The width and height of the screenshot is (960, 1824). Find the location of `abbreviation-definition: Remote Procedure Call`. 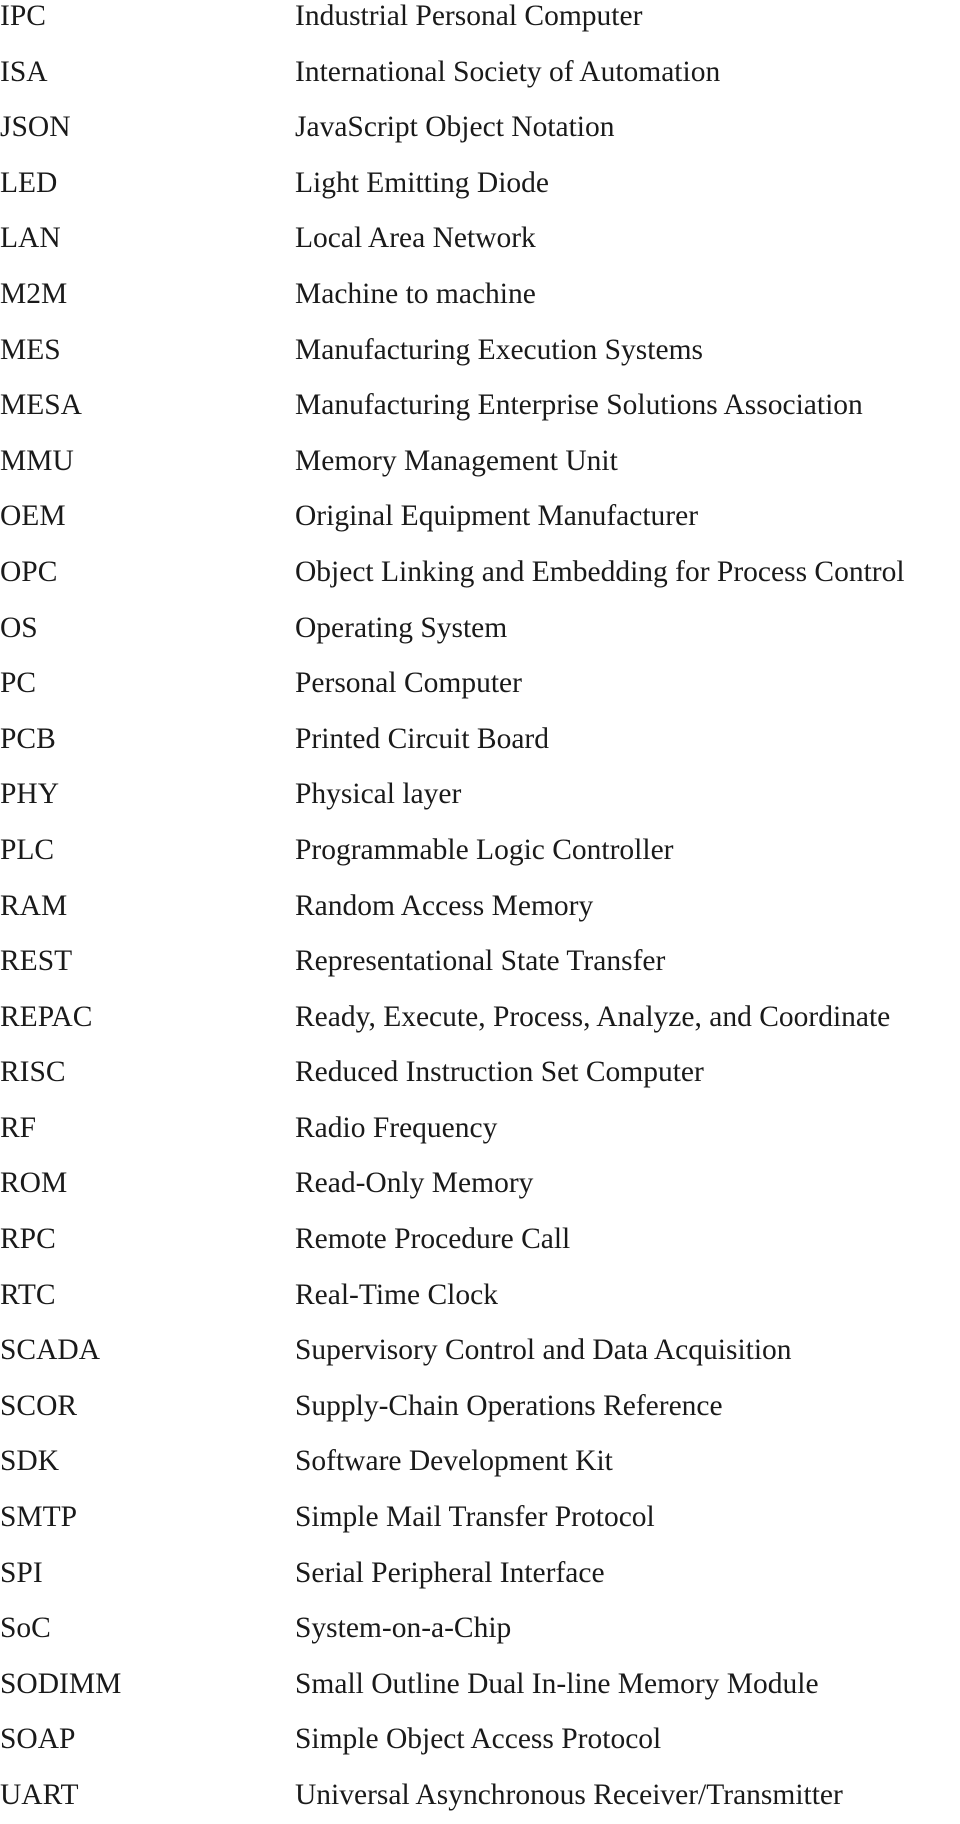

abbreviation-definition: Remote Procedure Call is located at coordinates (433, 1239).